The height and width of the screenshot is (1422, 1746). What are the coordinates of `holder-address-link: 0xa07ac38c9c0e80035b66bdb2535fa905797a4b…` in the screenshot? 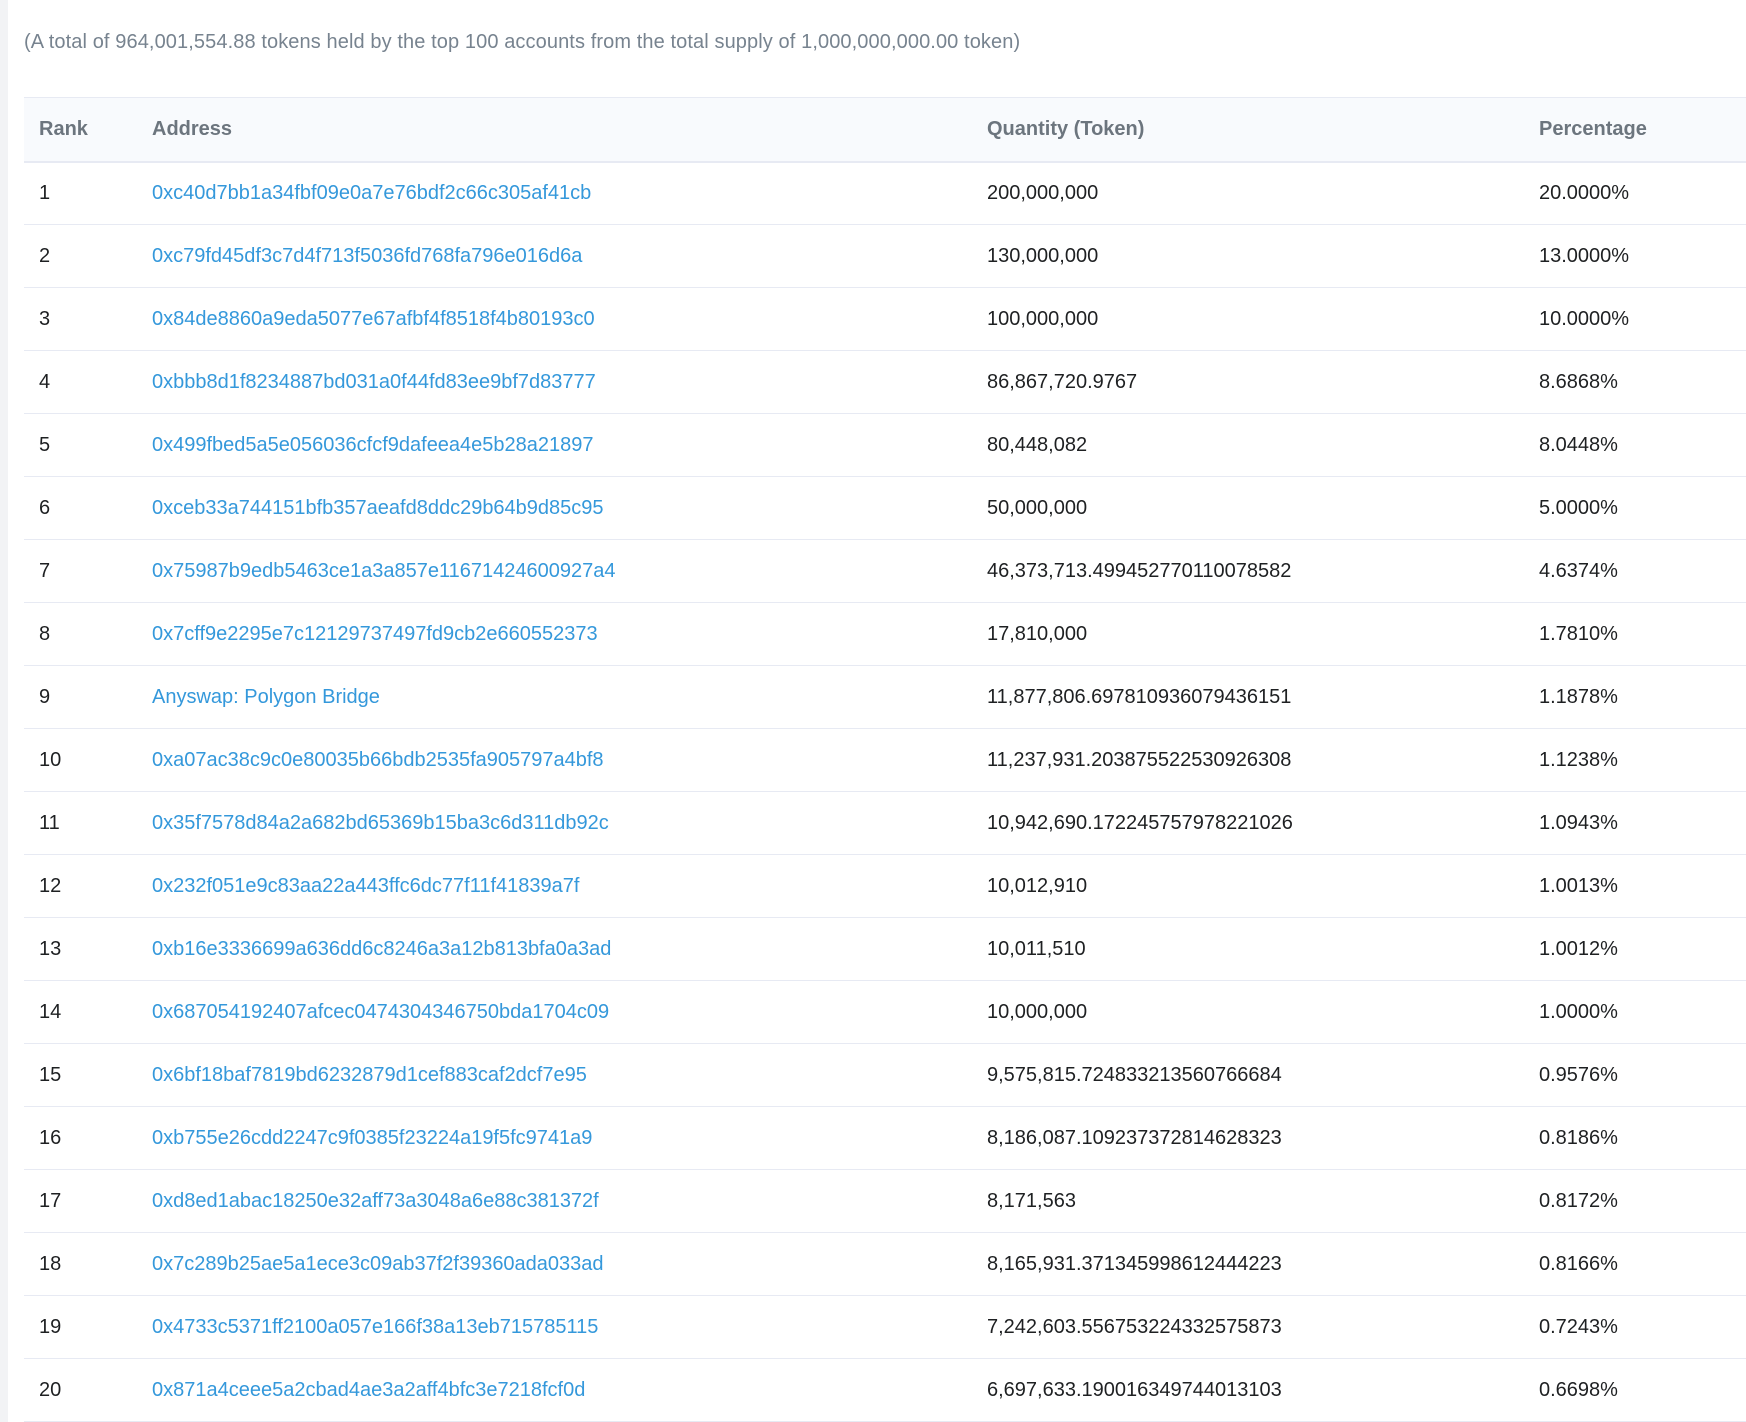 It's located at (378, 760).